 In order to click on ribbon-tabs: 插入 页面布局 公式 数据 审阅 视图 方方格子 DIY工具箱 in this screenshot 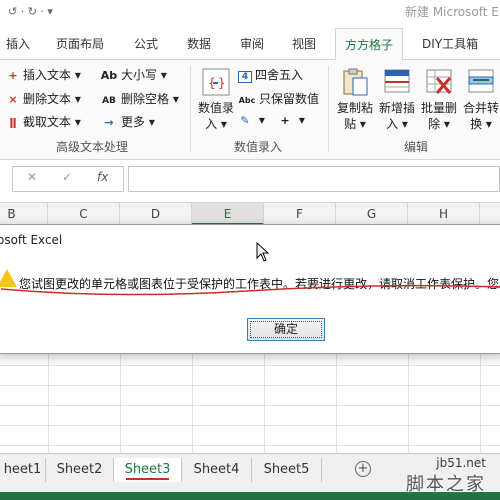, I will do `click(250, 43)`.